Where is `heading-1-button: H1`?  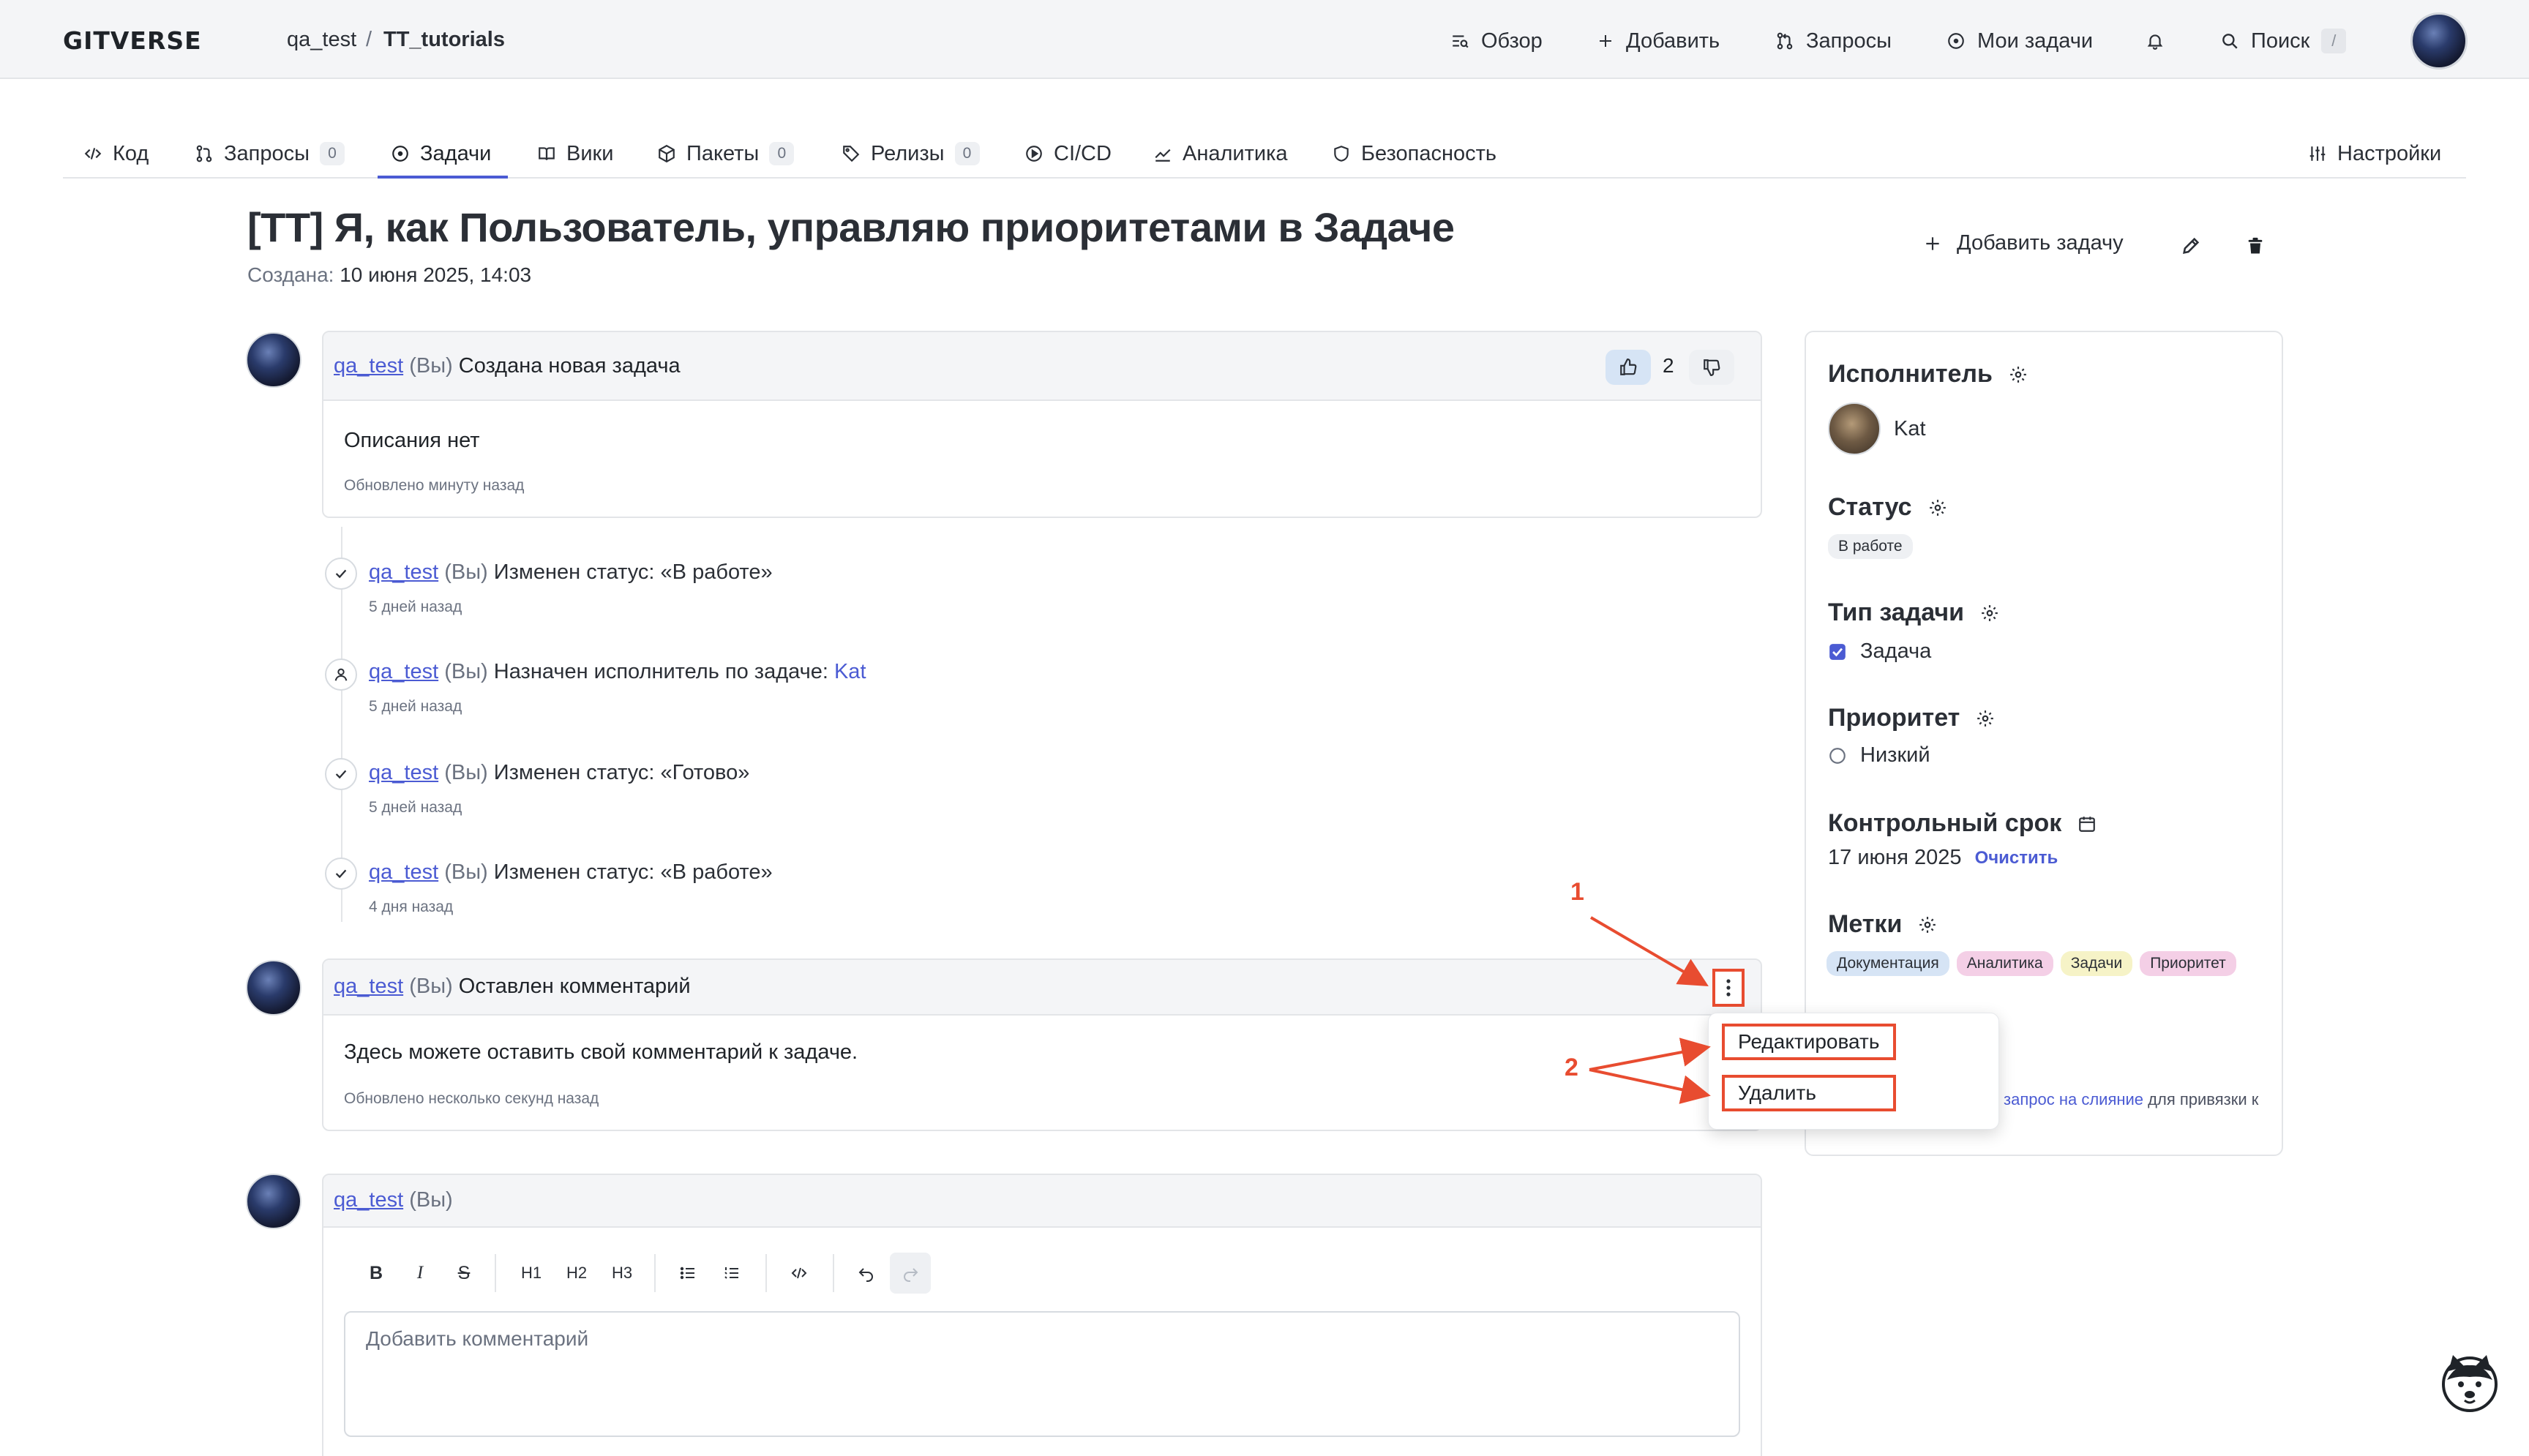
heading-1-button: H1 is located at coordinates (531, 1273).